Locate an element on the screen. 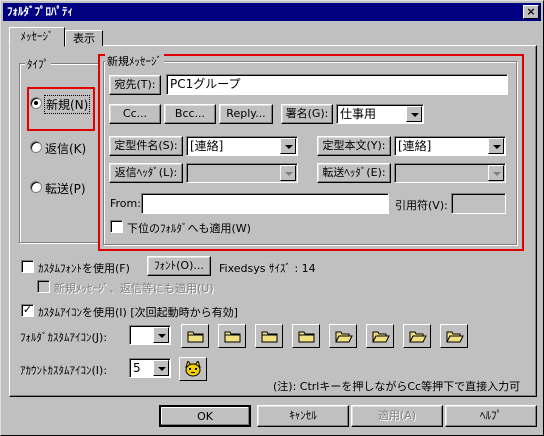  to-button: 宛先(T): is located at coordinates (135, 85).